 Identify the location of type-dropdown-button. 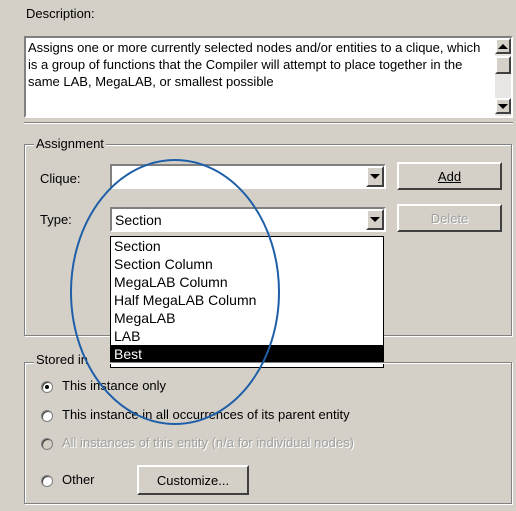
(375, 219).